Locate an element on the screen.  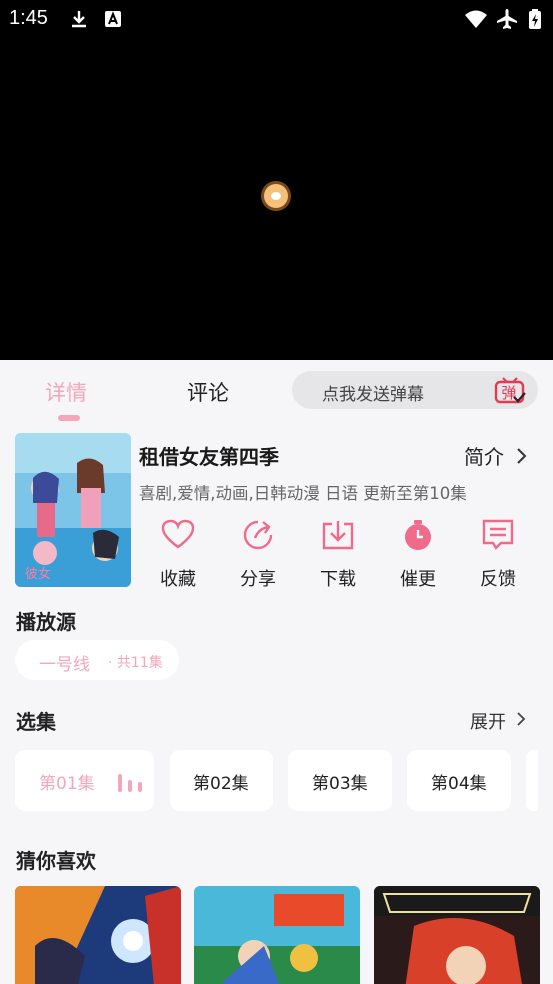
danmaku-placeholder: 点我发送弹幕 is located at coordinates (373, 395).